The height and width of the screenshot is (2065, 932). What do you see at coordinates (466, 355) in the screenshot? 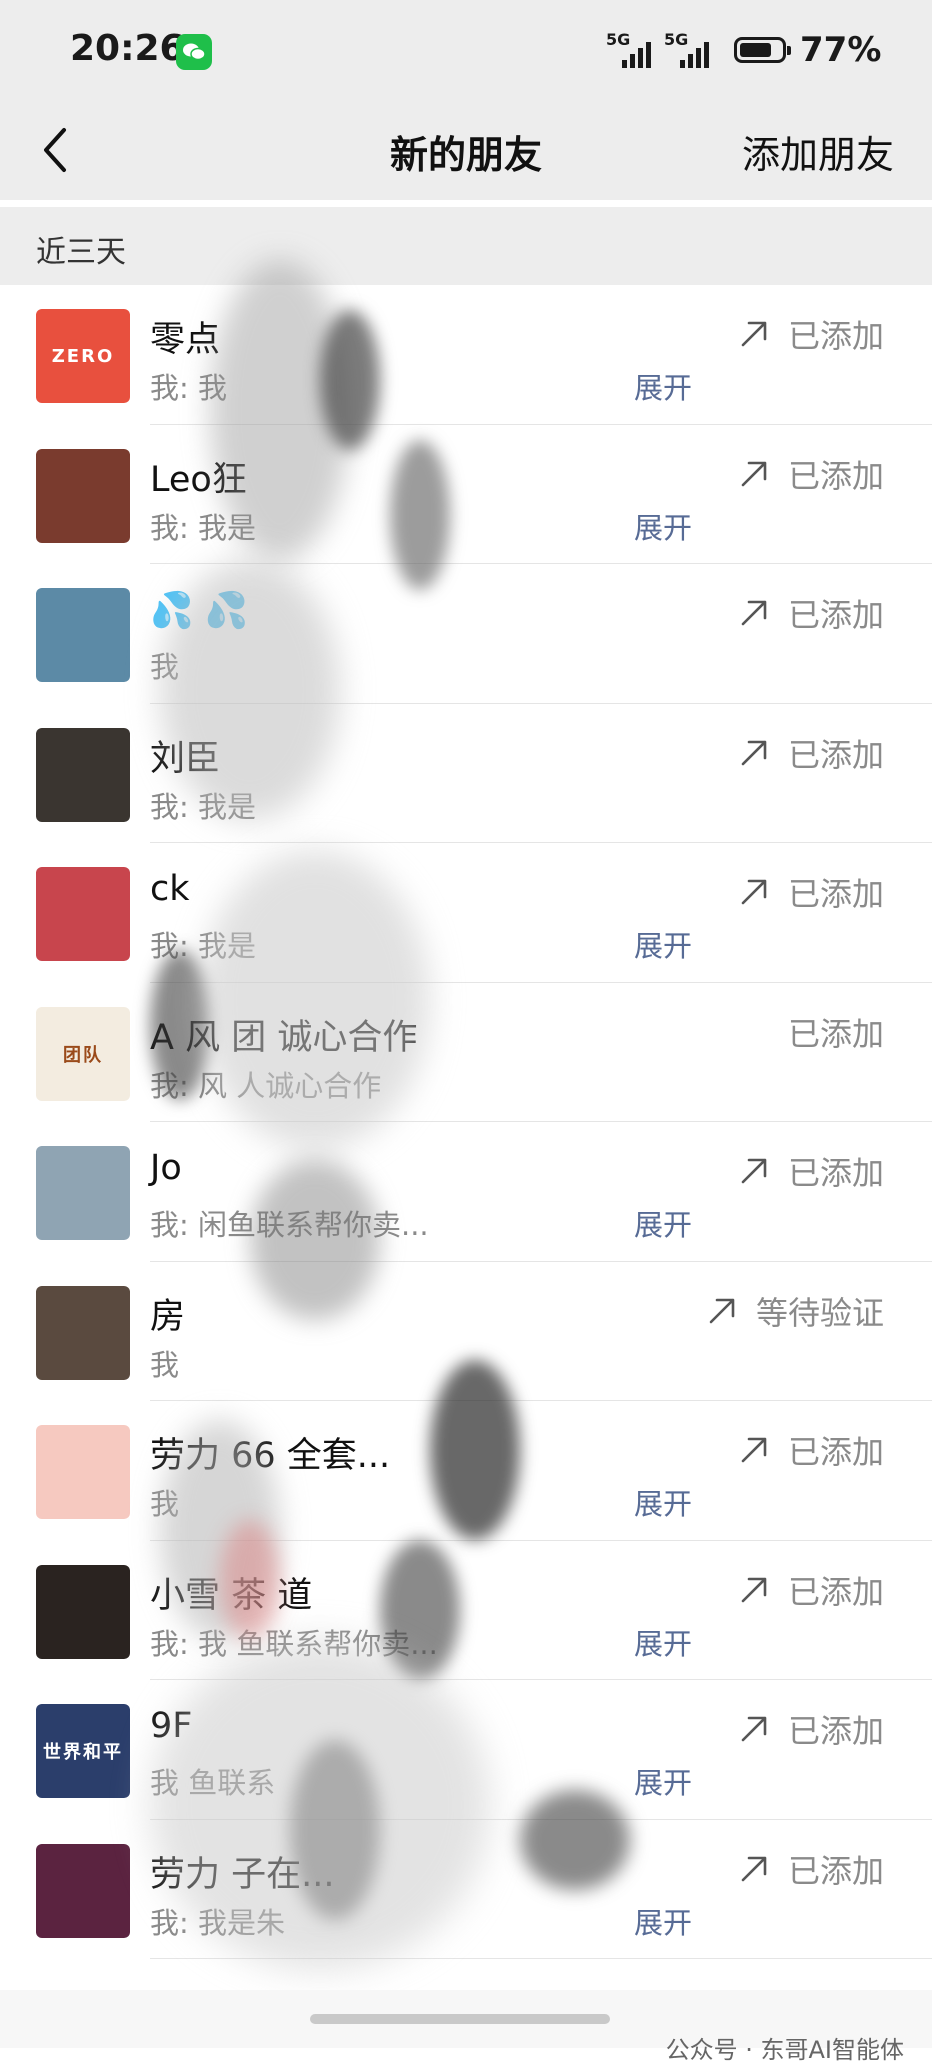
I see `friend-request-row: ZERO 零点 我: 我 展开 已添加` at bounding box center [466, 355].